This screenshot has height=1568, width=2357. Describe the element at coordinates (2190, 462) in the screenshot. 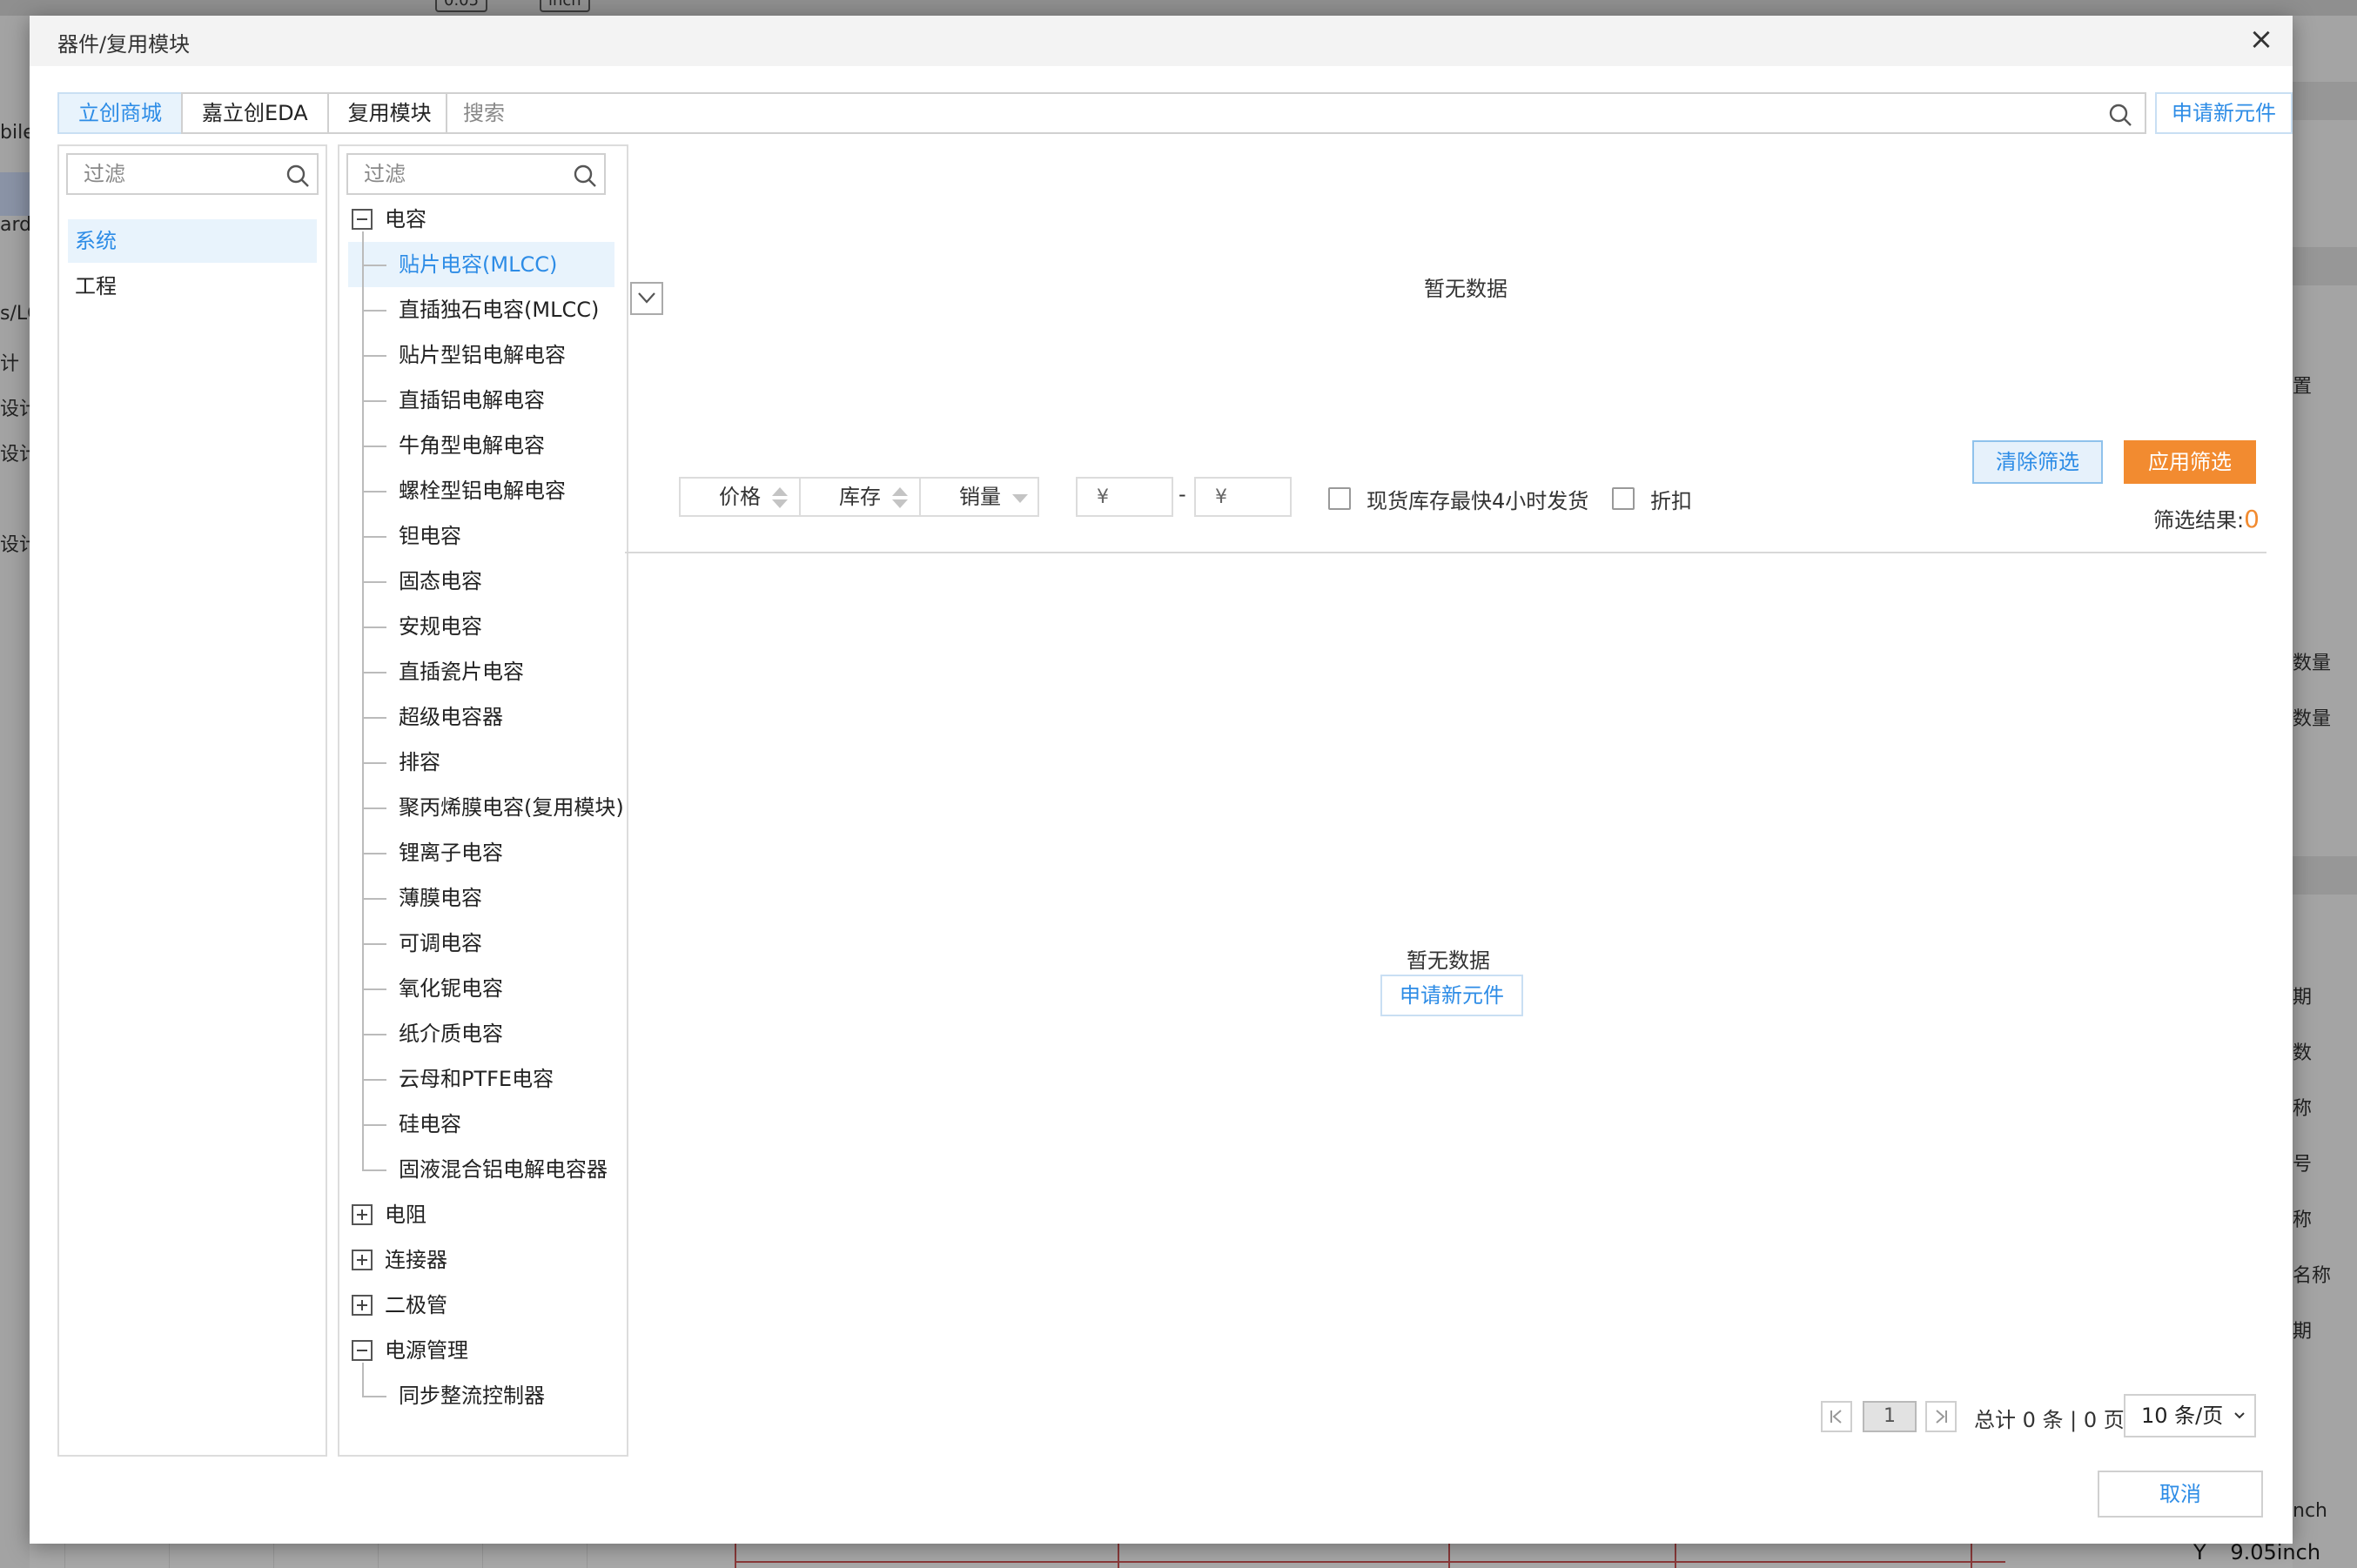

I see `apply-filters-button: 应用筛选` at that location.